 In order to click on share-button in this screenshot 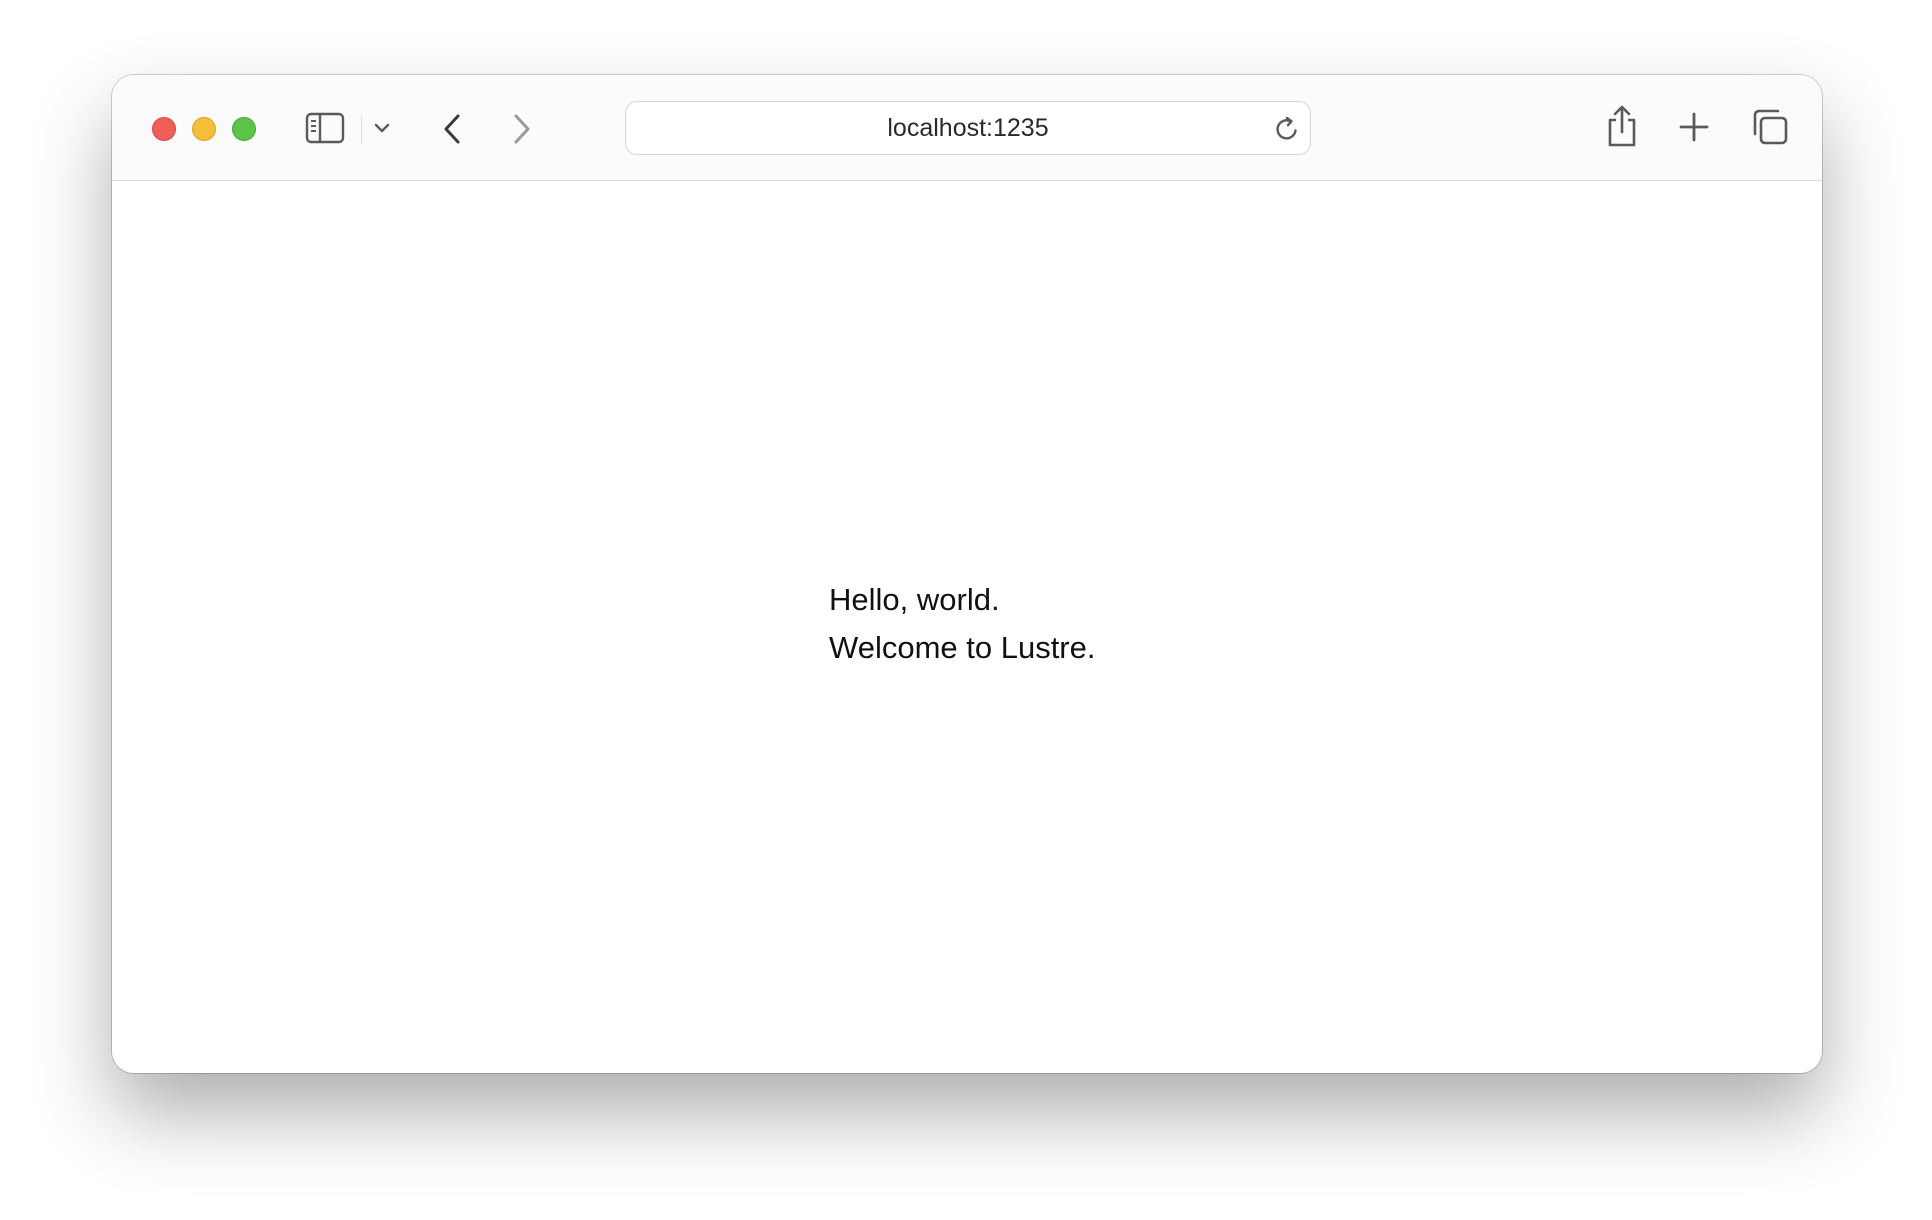, I will do `click(1622, 126)`.